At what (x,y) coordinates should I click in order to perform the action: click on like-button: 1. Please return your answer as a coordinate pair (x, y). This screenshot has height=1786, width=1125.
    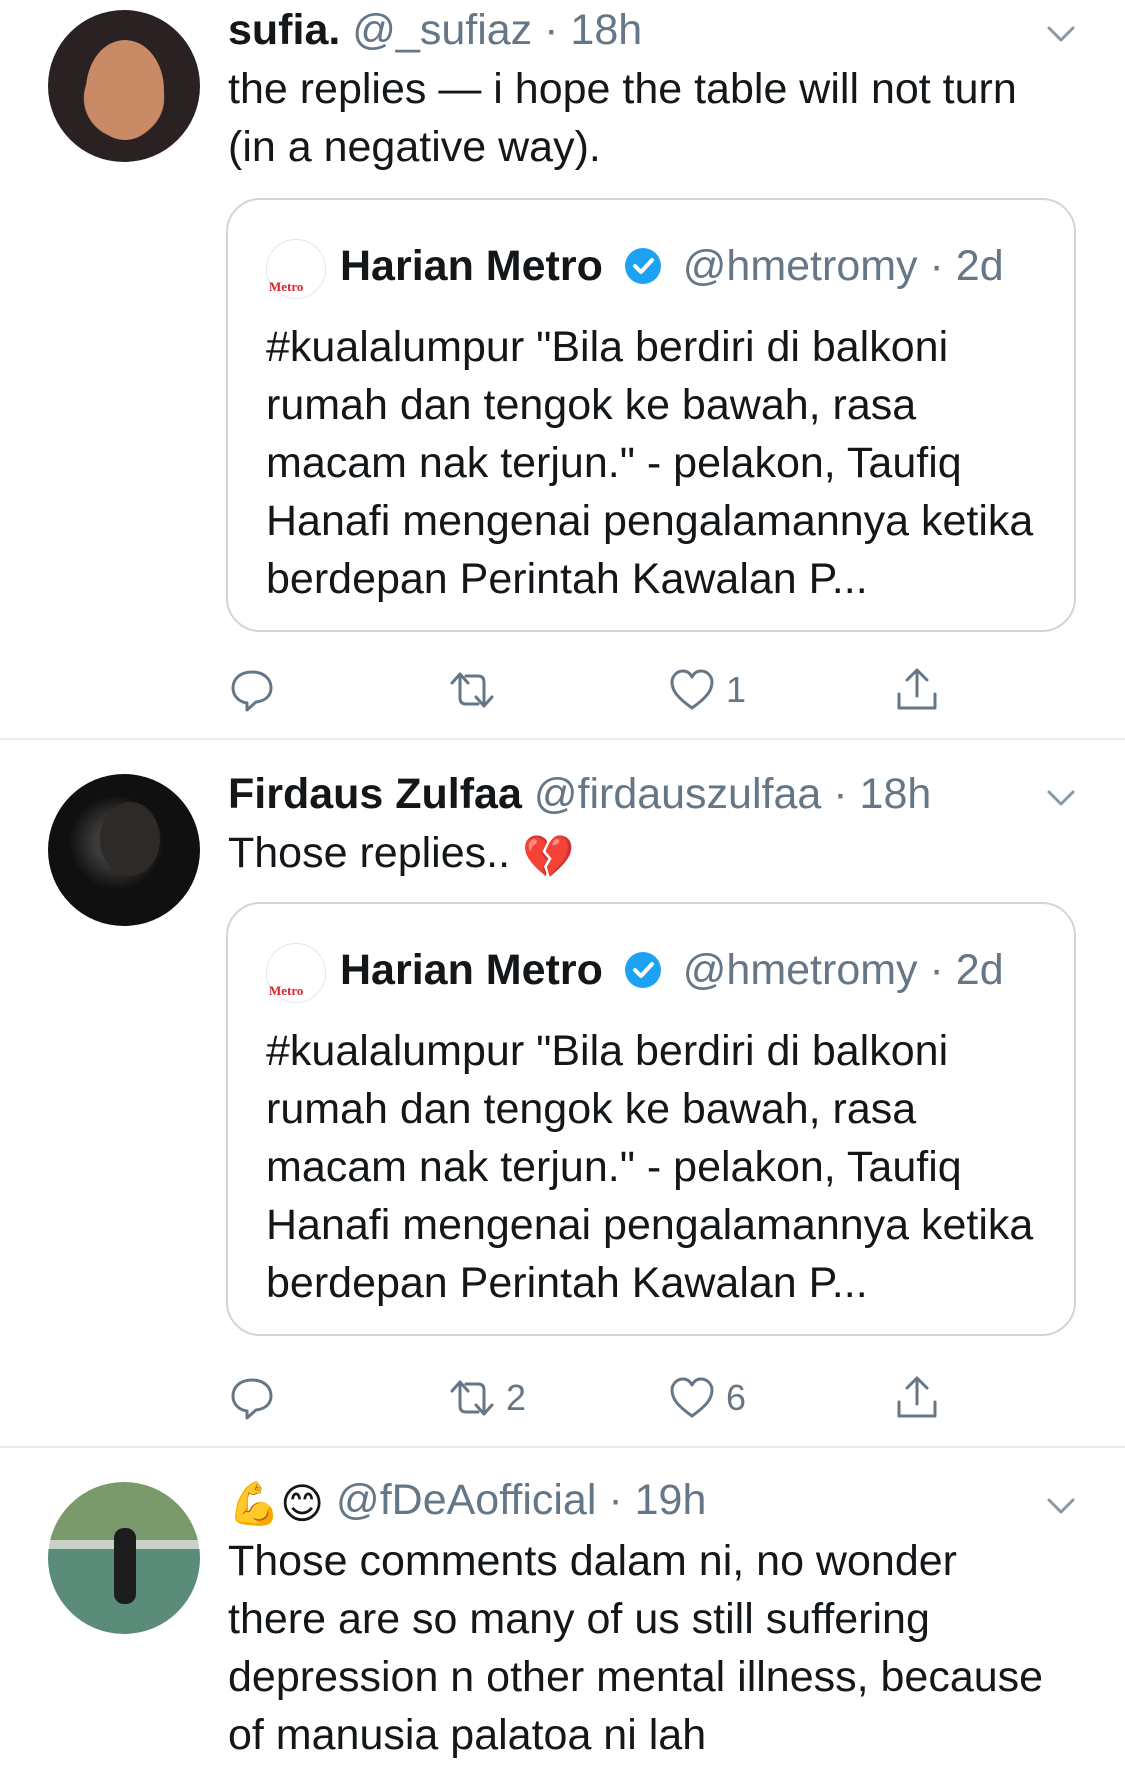
    Looking at the image, I should click on (707, 690).